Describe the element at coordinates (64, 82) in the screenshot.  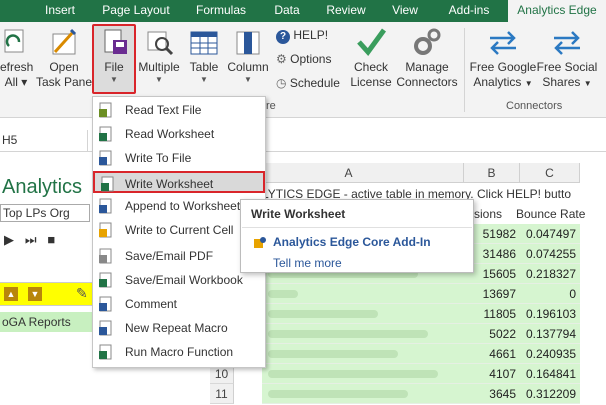
I see `task-pane-label: Task Pane` at that location.